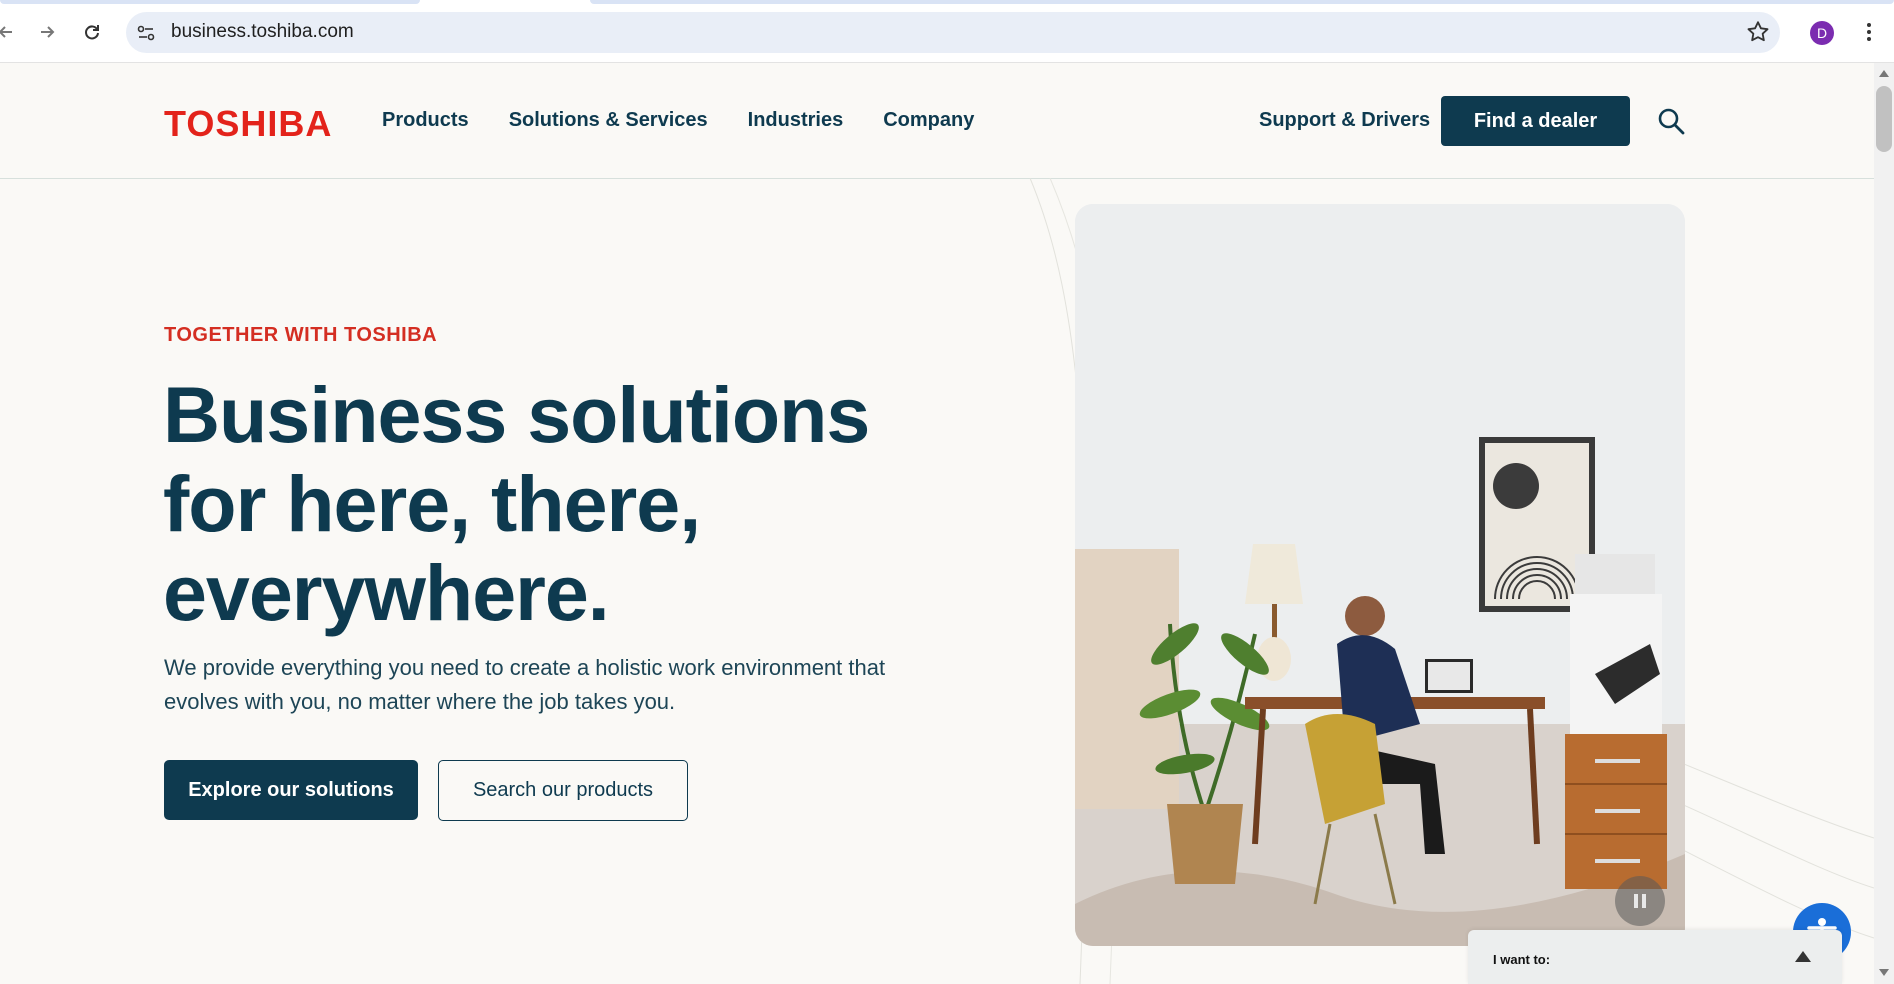 The height and width of the screenshot is (984, 1894). I want to click on scrollbar-thumb, so click(1884, 119).